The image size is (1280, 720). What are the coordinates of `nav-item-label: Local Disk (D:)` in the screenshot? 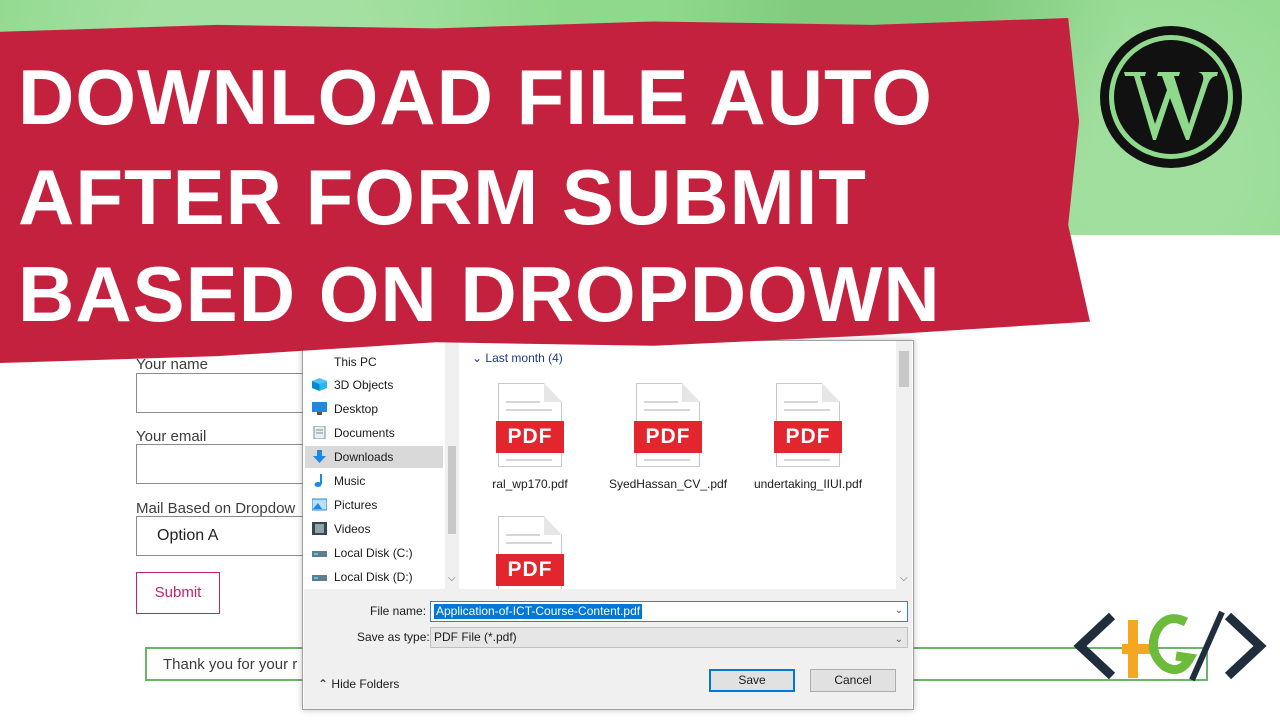 It's located at (373, 577).